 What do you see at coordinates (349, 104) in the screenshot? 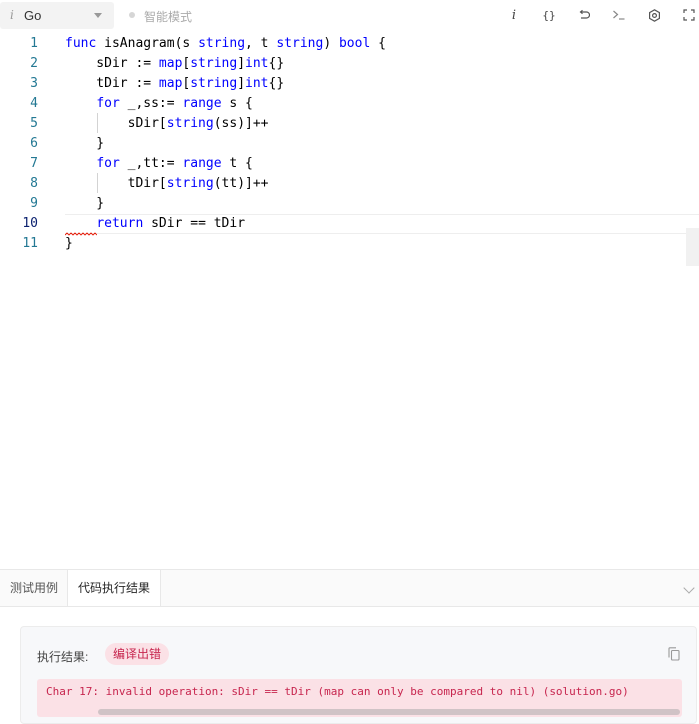
I see `code-line: 4 for _,ss:= range s {` at bounding box center [349, 104].